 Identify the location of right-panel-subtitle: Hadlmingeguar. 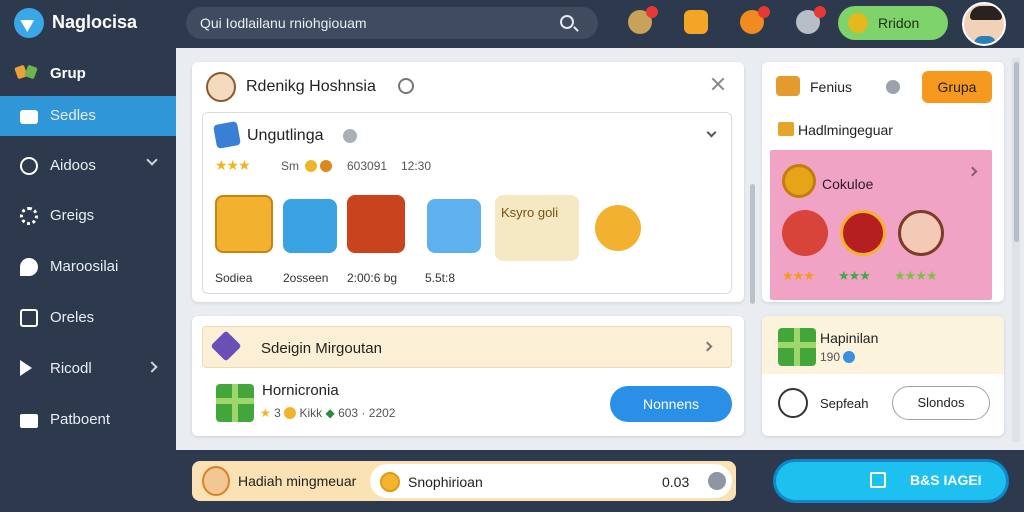
(845, 130).